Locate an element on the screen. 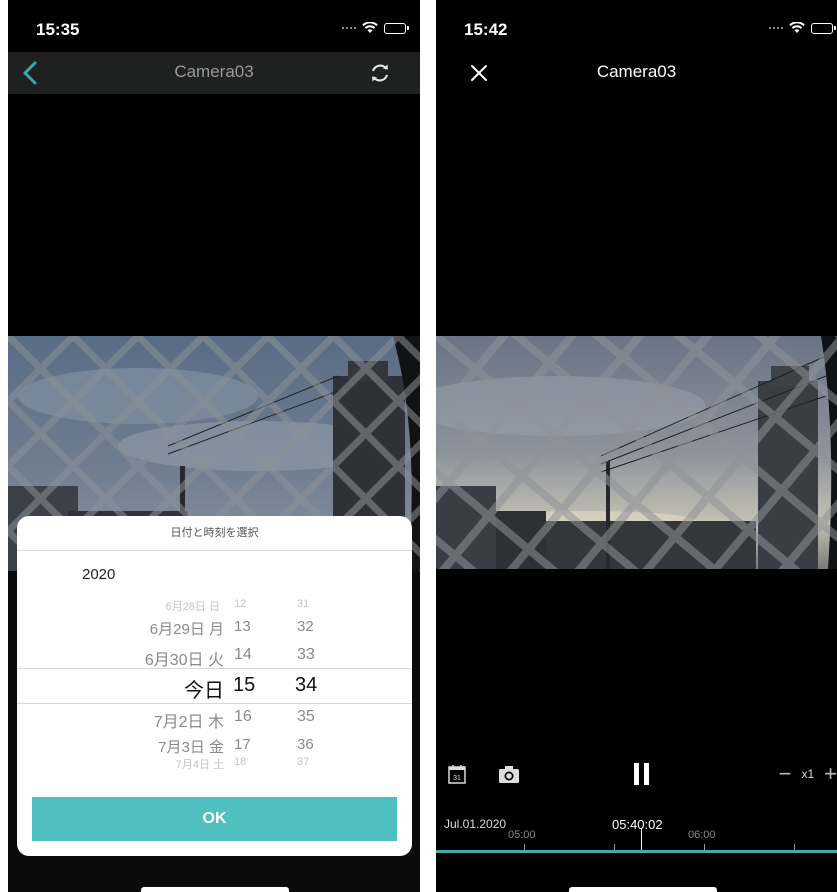 This screenshot has height=892, width=837. timeline-tick-label: 05:00 is located at coordinates (522, 835).